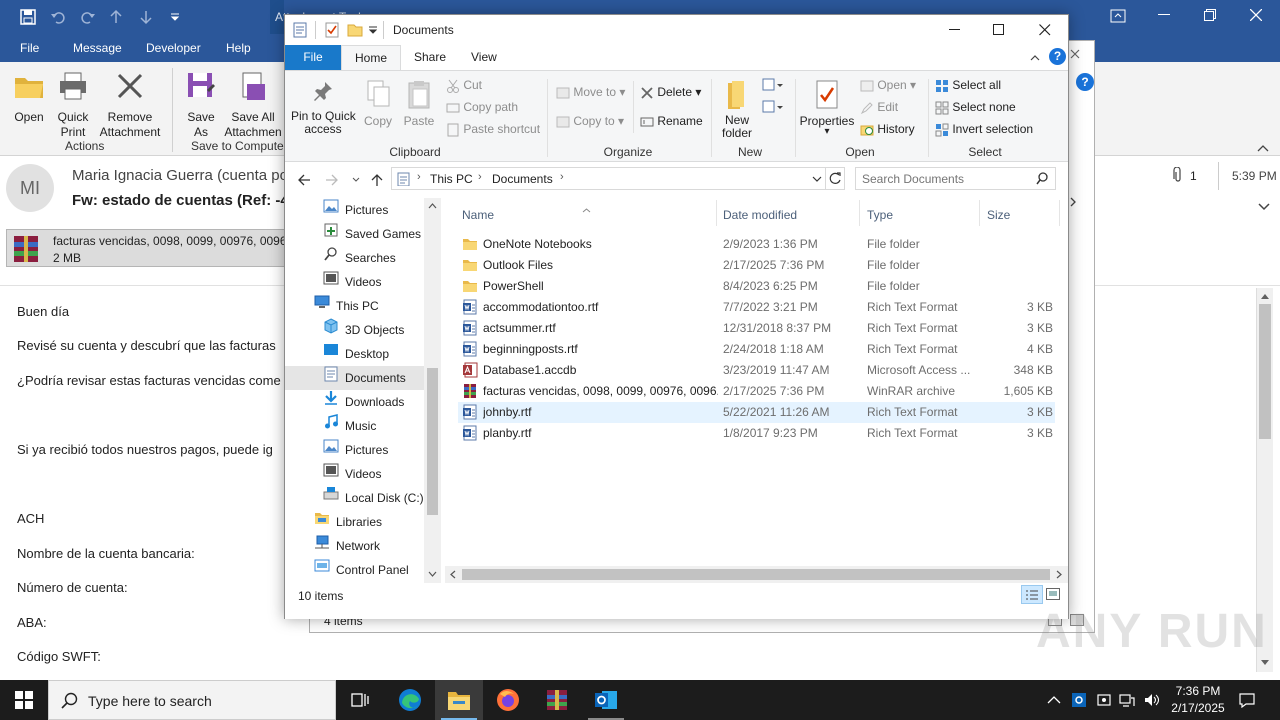 The width and height of the screenshot is (1280, 720). Describe the element at coordinates (1264, 207) in the screenshot. I see `expand-header-icon` at that location.